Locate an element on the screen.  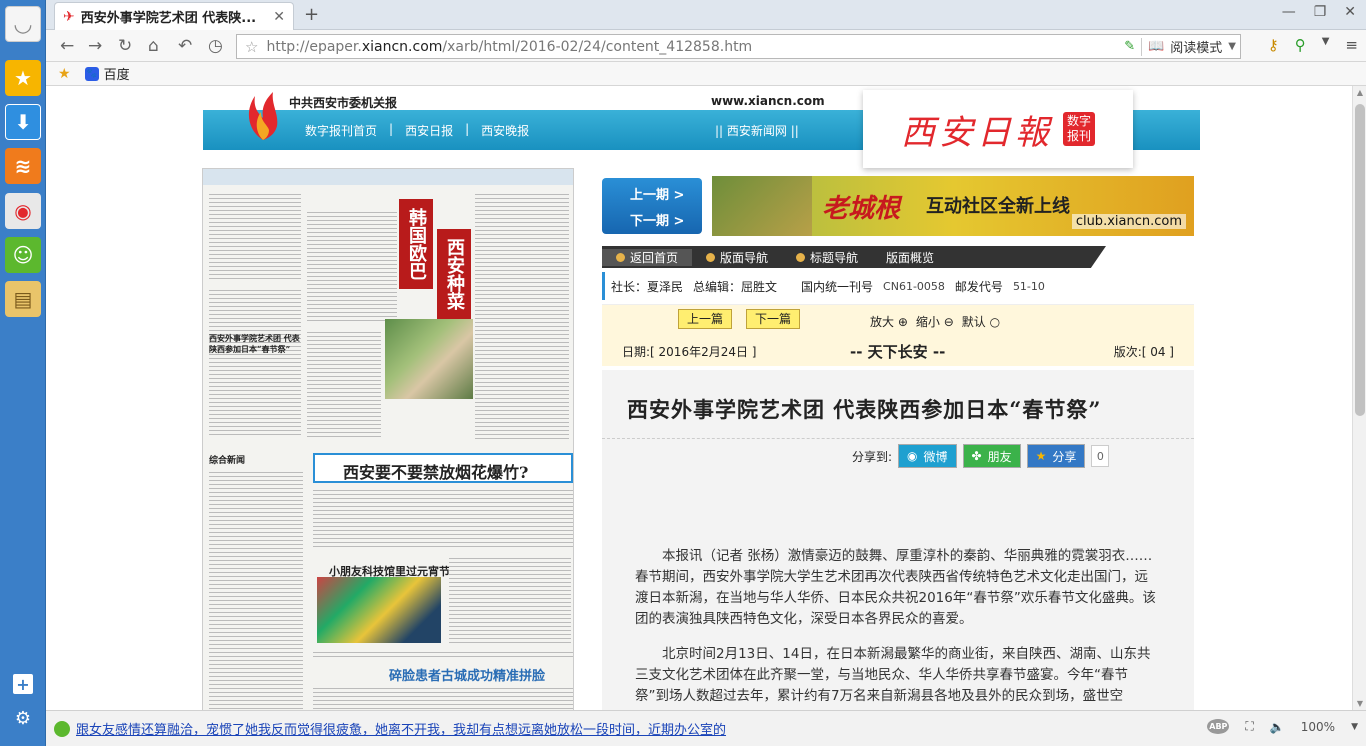
emoji-icon: ☺ is located at coordinates (23, 255).